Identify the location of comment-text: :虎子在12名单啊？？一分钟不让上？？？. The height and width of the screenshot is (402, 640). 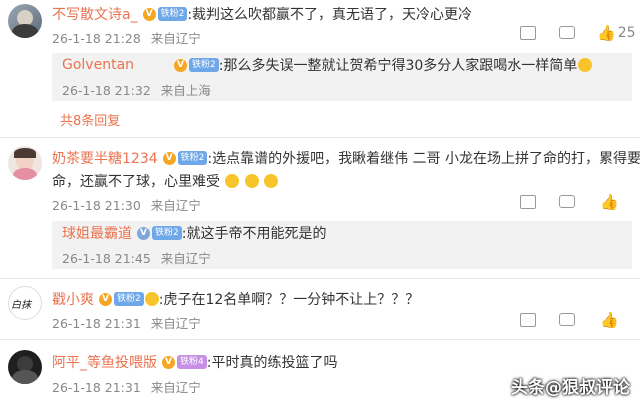
(289, 300).